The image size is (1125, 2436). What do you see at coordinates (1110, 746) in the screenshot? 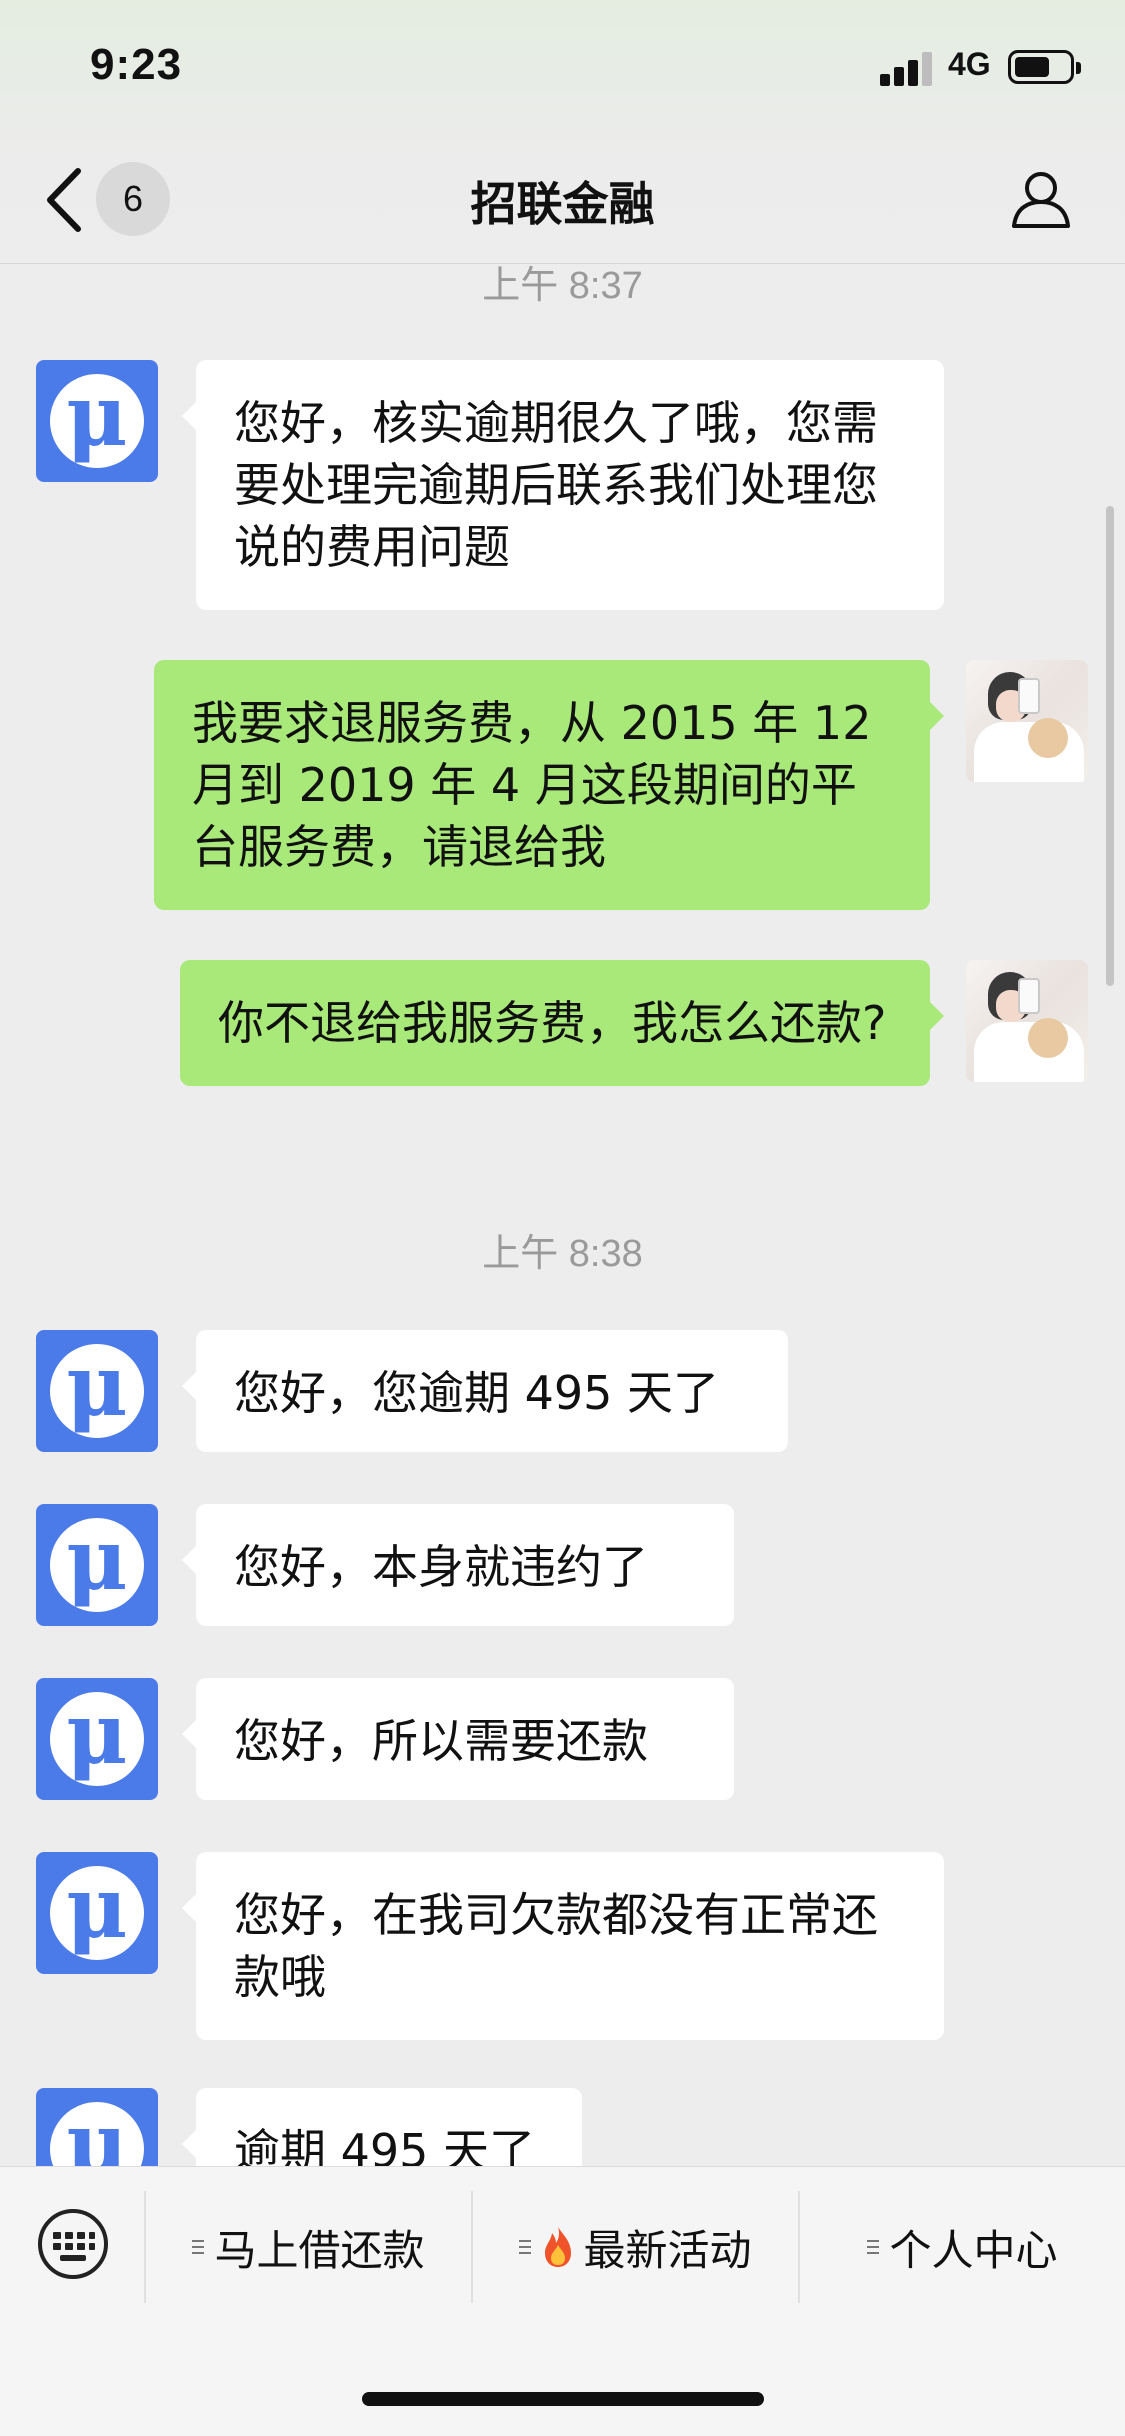
I see `scrollbar` at bounding box center [1110, 746].